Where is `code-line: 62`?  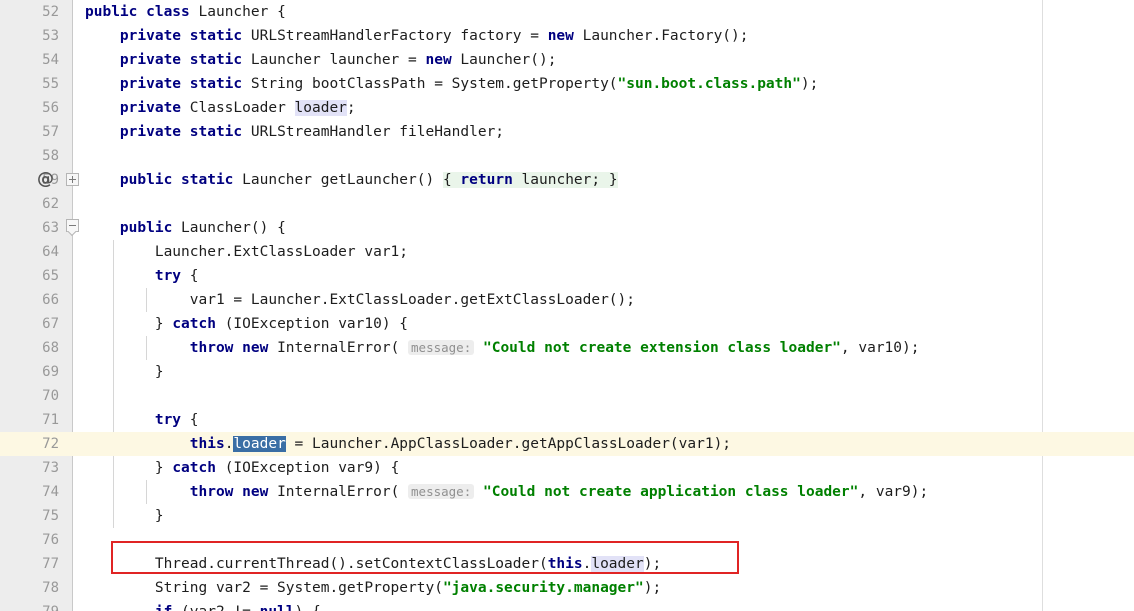
code-line: 62 is located at coordinates (567, 204).